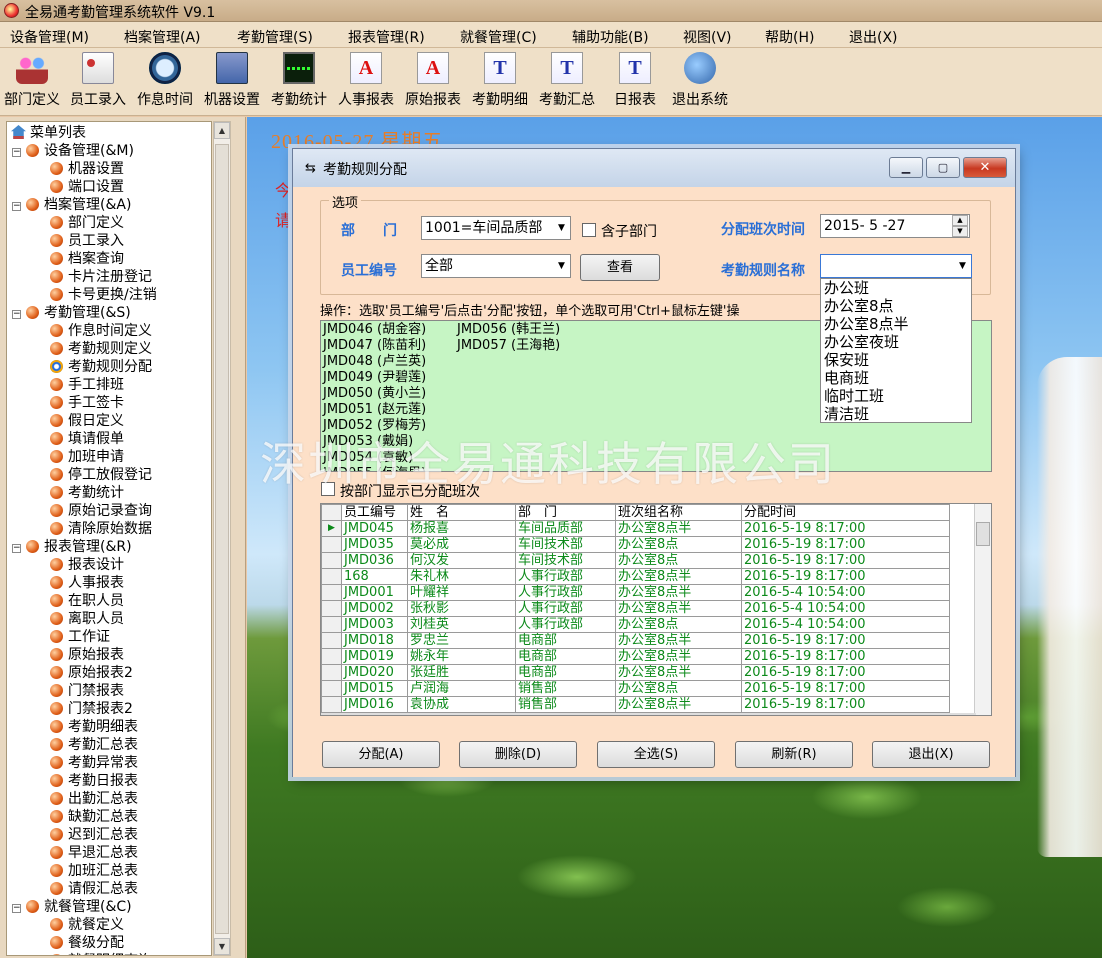  I want to click on menu-help: 帮助(H), so click(789, 37).